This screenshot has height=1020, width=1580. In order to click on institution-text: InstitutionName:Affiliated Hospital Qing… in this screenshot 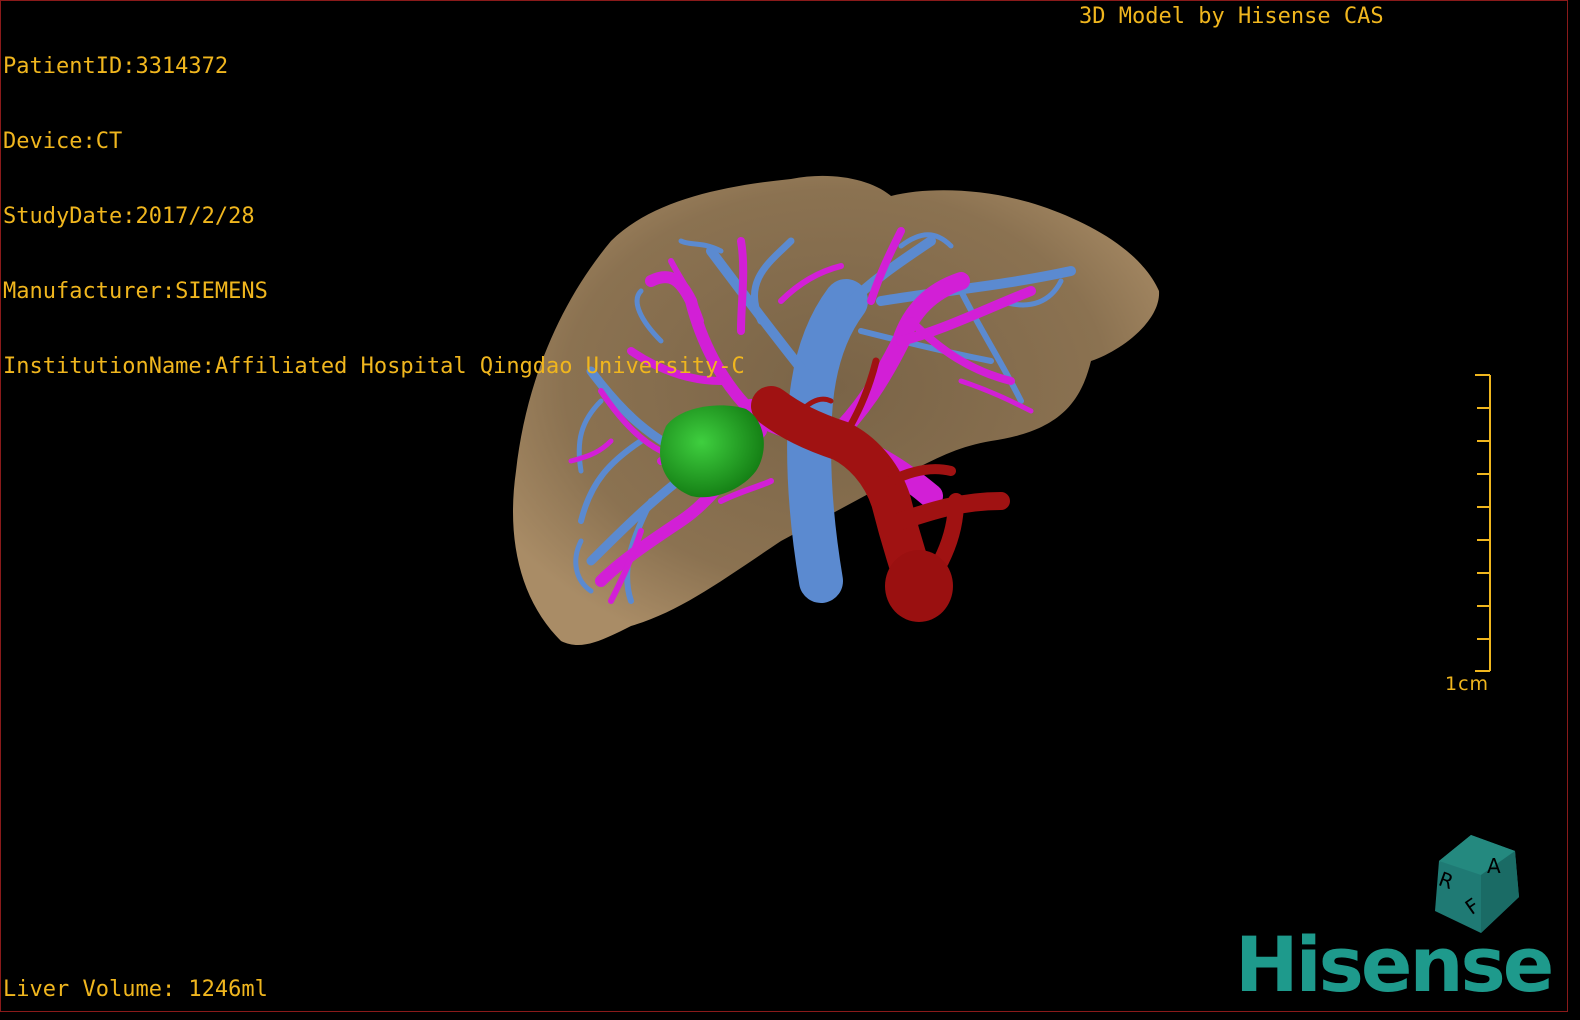, I will do `click(374, 366)`.